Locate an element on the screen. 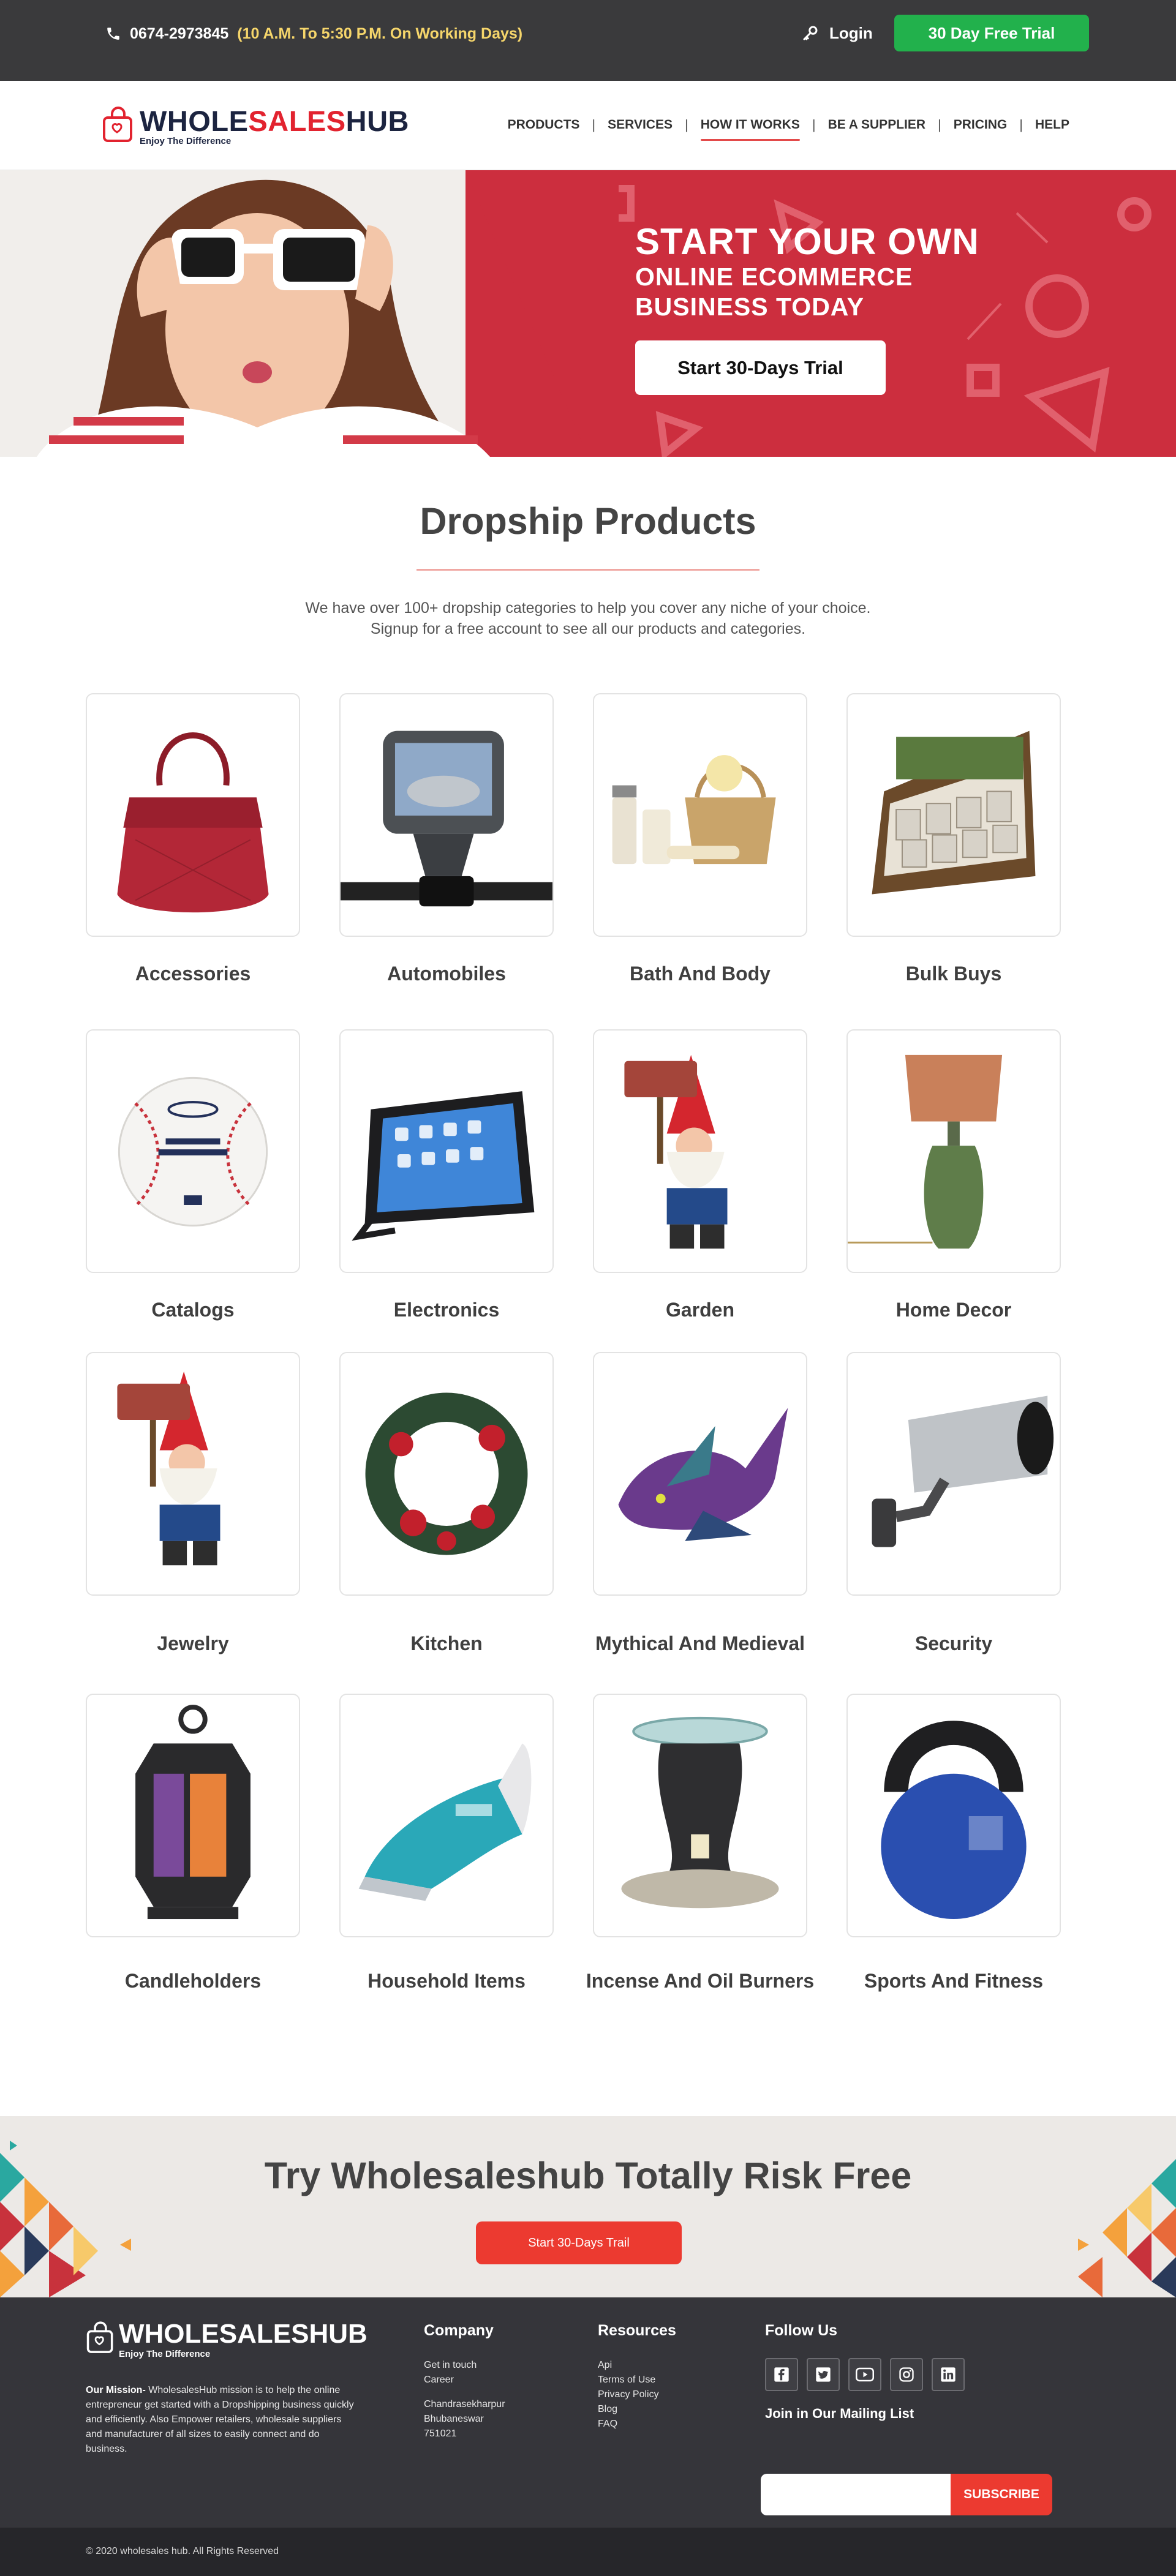 This screenshot has height=2576, width=1176. category-card-home-decor is located at coordinates (954, 1151).